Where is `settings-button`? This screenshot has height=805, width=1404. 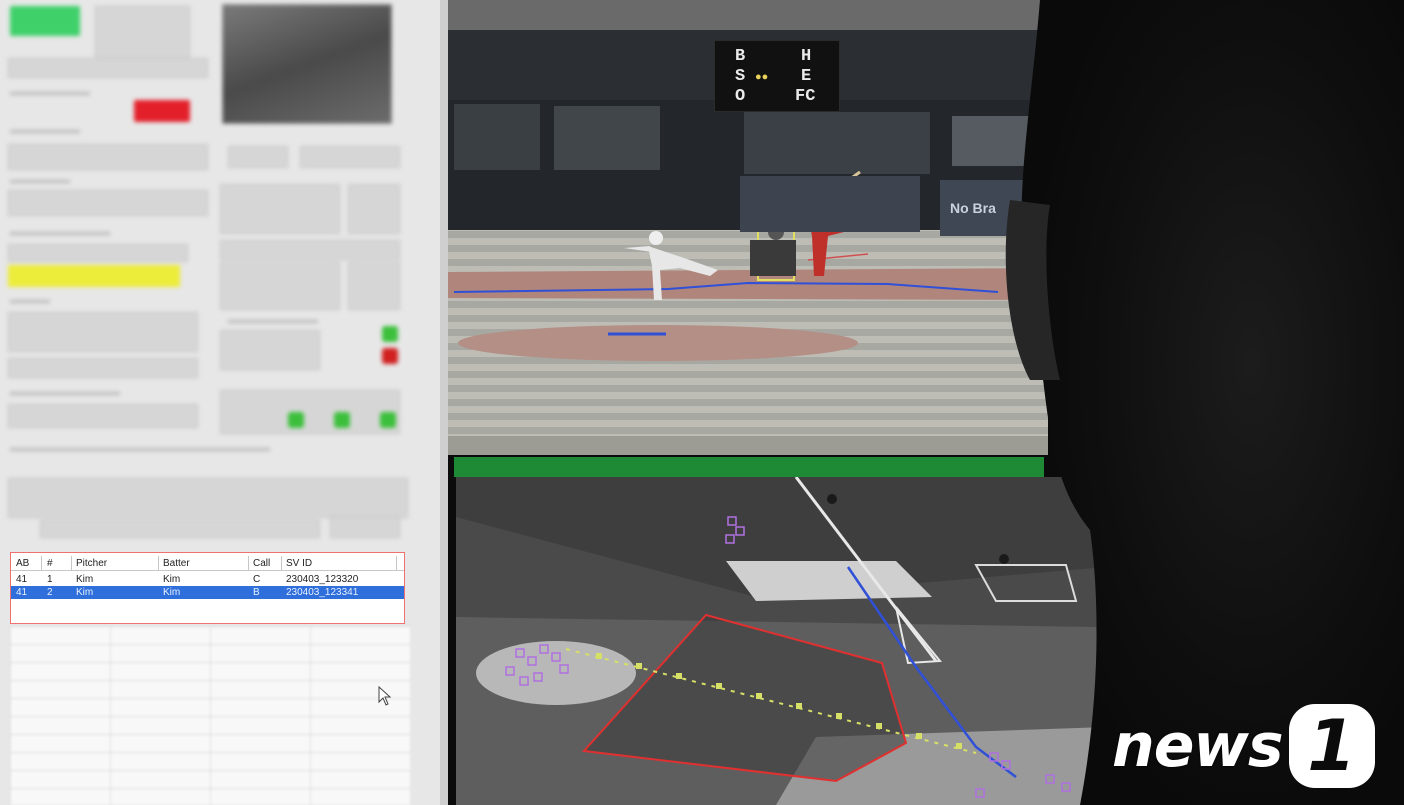
settings-button is located at coordinates (108, 68).